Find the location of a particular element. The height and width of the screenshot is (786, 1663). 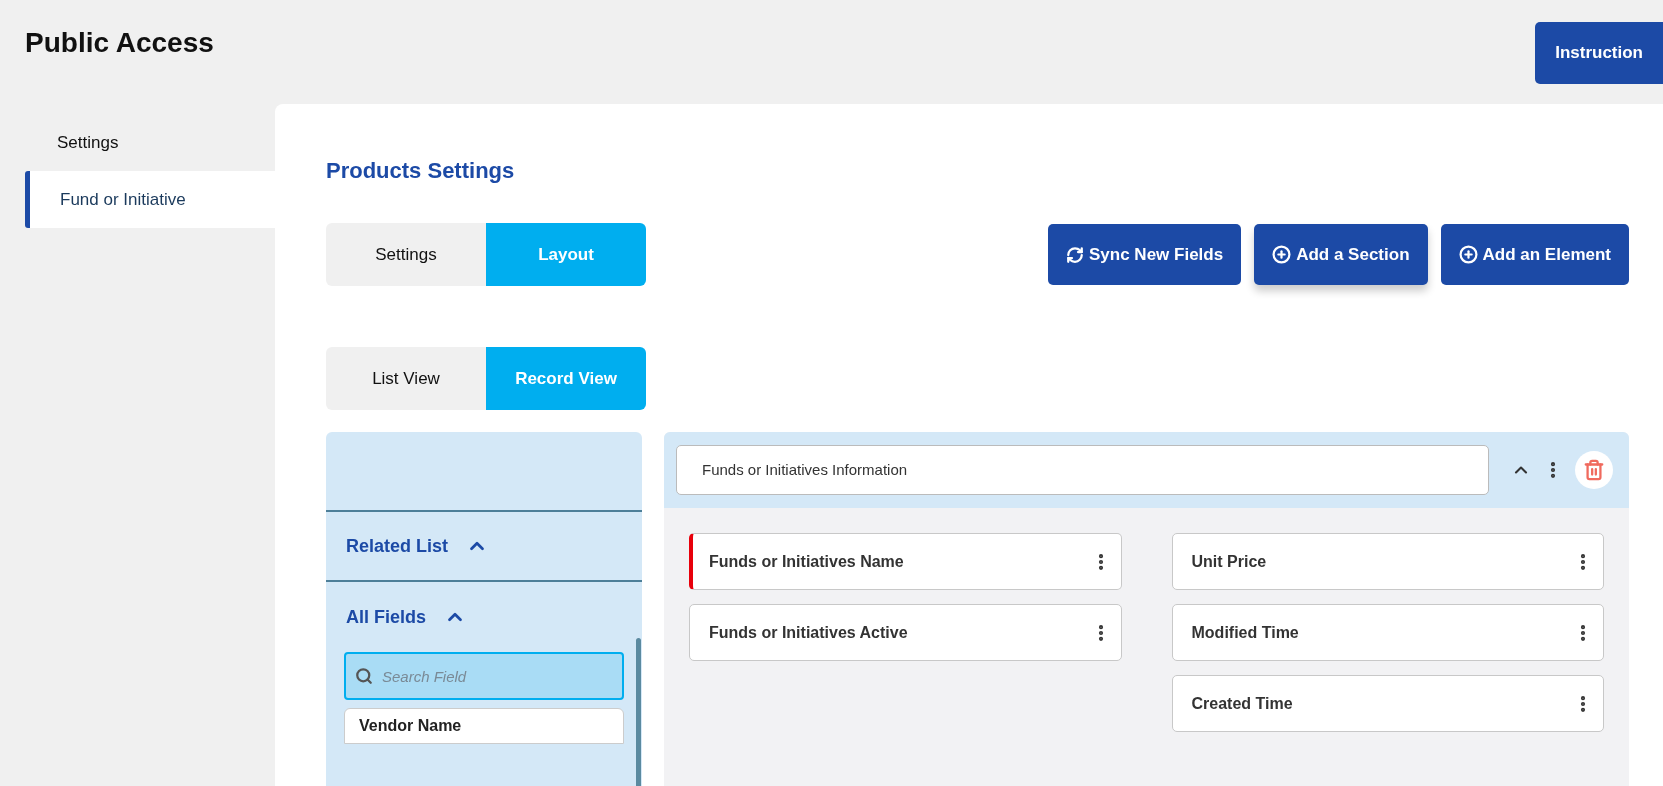

group-heading: All Fields is located at coordinates (386, 617).